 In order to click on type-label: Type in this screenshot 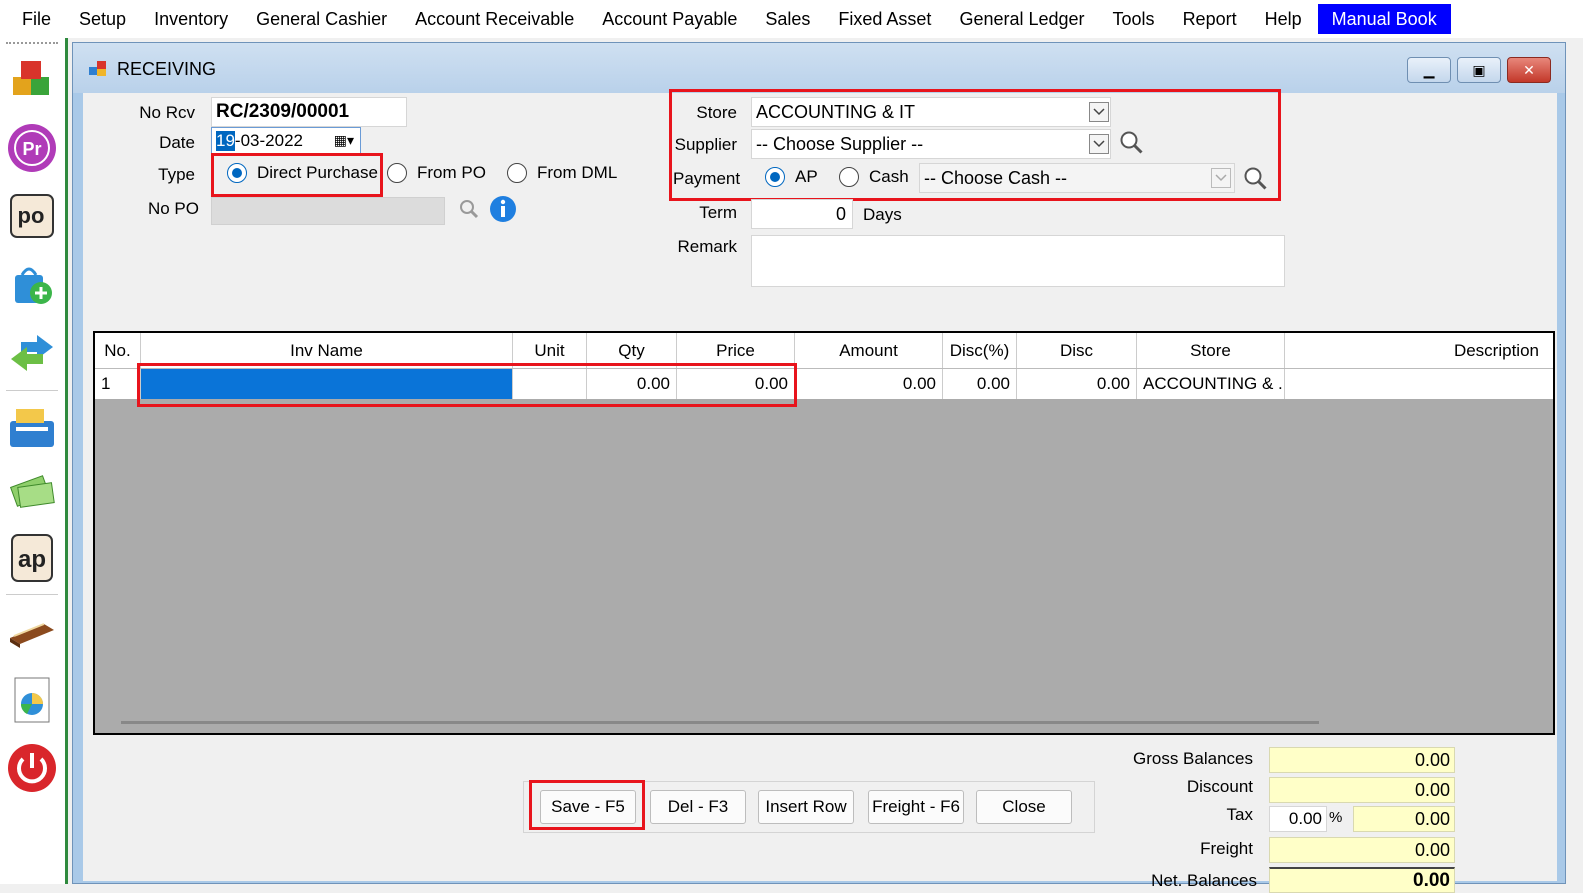, I will do `click(176, 174)`.